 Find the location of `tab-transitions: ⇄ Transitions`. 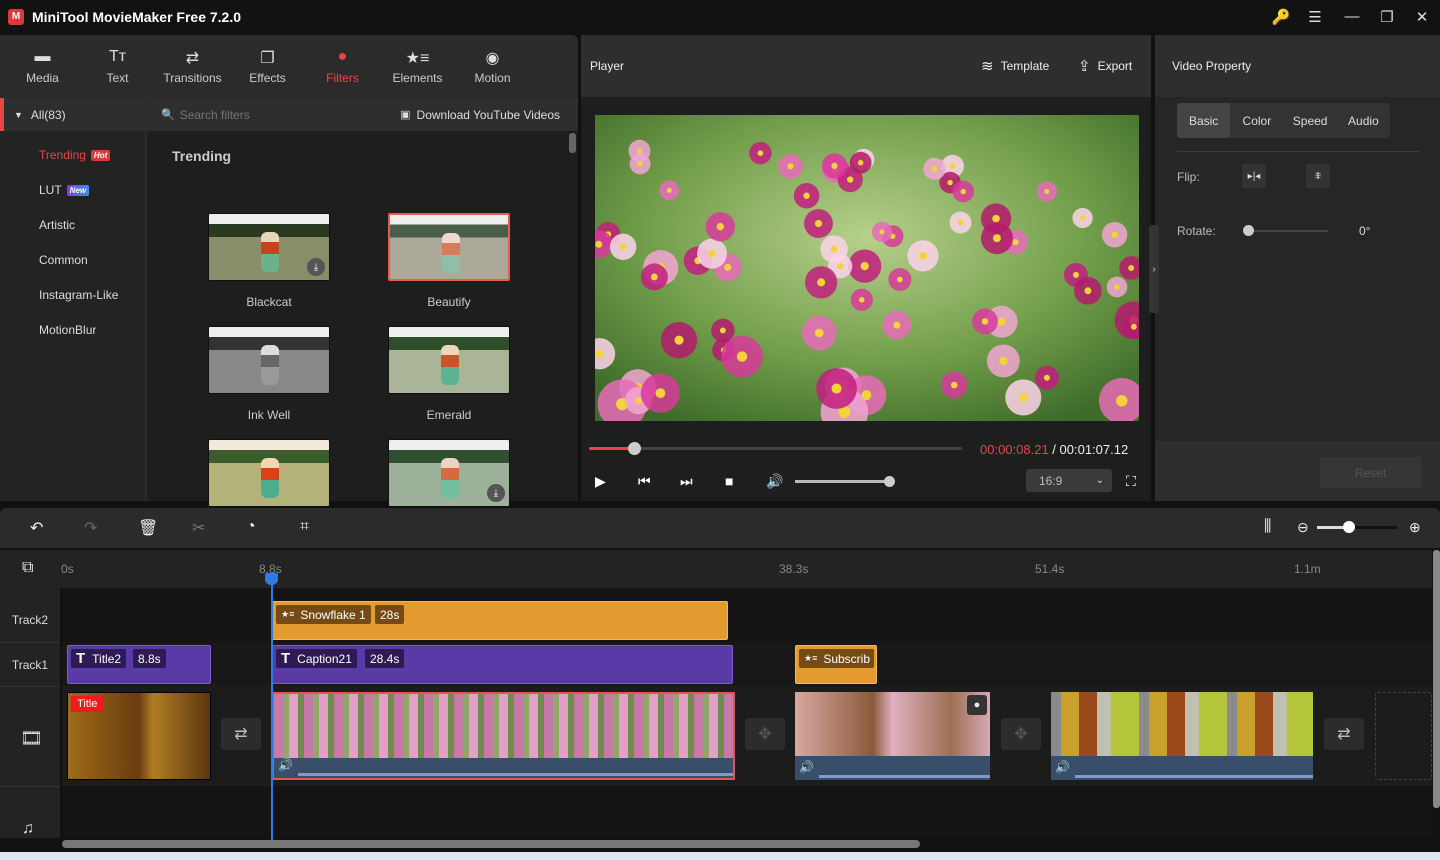

tab-transitions: ⇄ Transitions is located at coordinates (192, 66).